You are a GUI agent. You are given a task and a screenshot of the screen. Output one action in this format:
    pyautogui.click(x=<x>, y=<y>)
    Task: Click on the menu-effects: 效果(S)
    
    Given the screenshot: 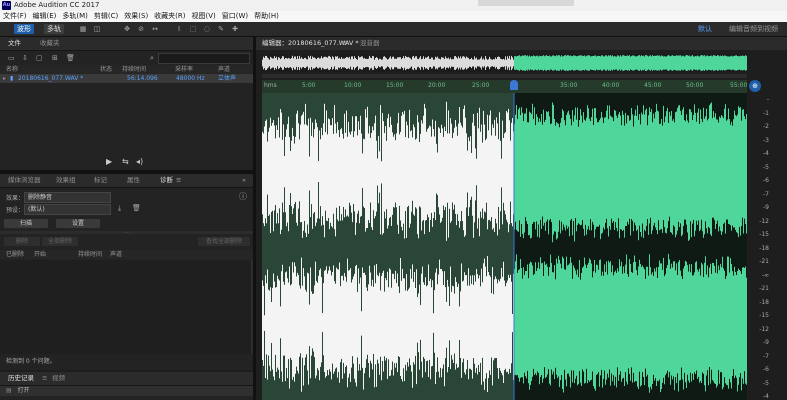 What is the action you would take?
    pyautogui.click(x=136, y=16)
    